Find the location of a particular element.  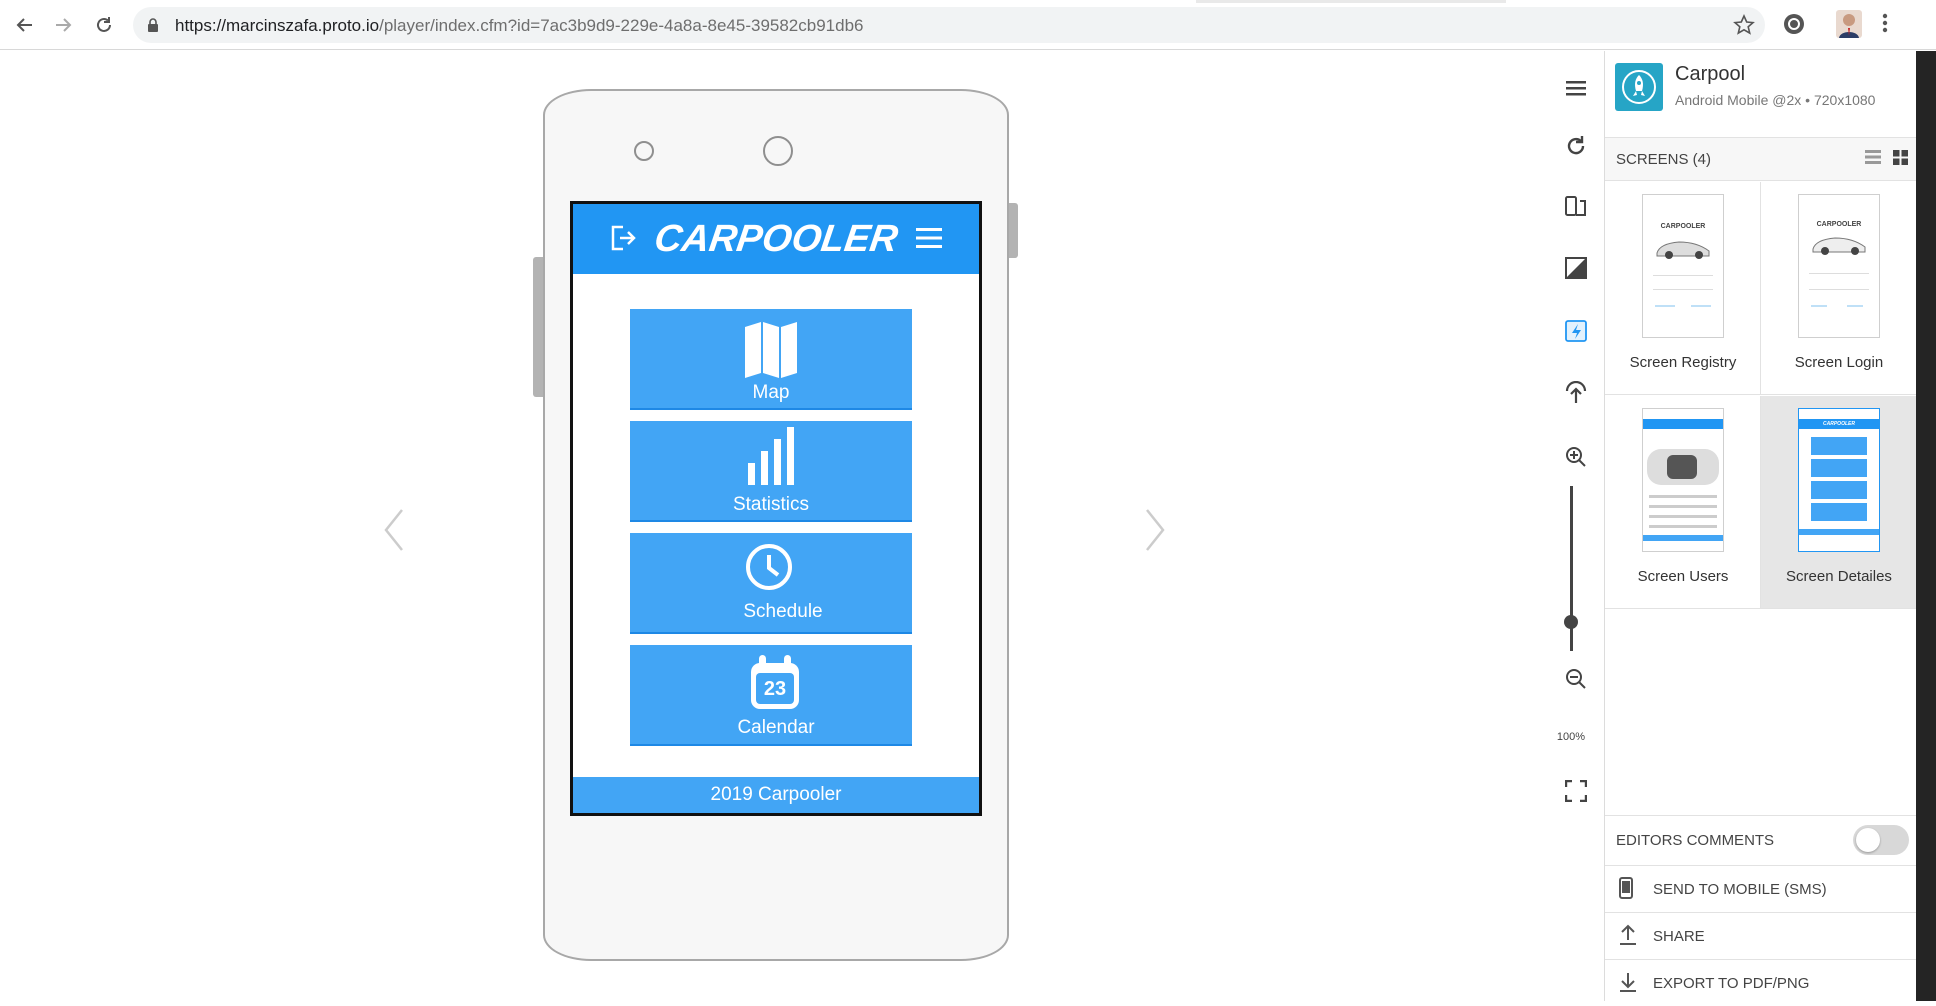

screens-section-header: SCREENS (4) is located at coordinates (1760, 159).